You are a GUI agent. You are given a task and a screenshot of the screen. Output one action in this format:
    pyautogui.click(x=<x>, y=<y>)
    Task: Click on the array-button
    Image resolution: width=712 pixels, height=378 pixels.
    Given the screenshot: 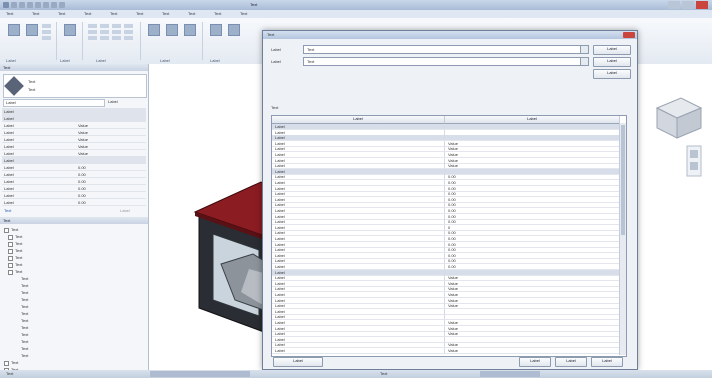 What is the action you would take?
    pyautogui.click(x=116, y=38)
    